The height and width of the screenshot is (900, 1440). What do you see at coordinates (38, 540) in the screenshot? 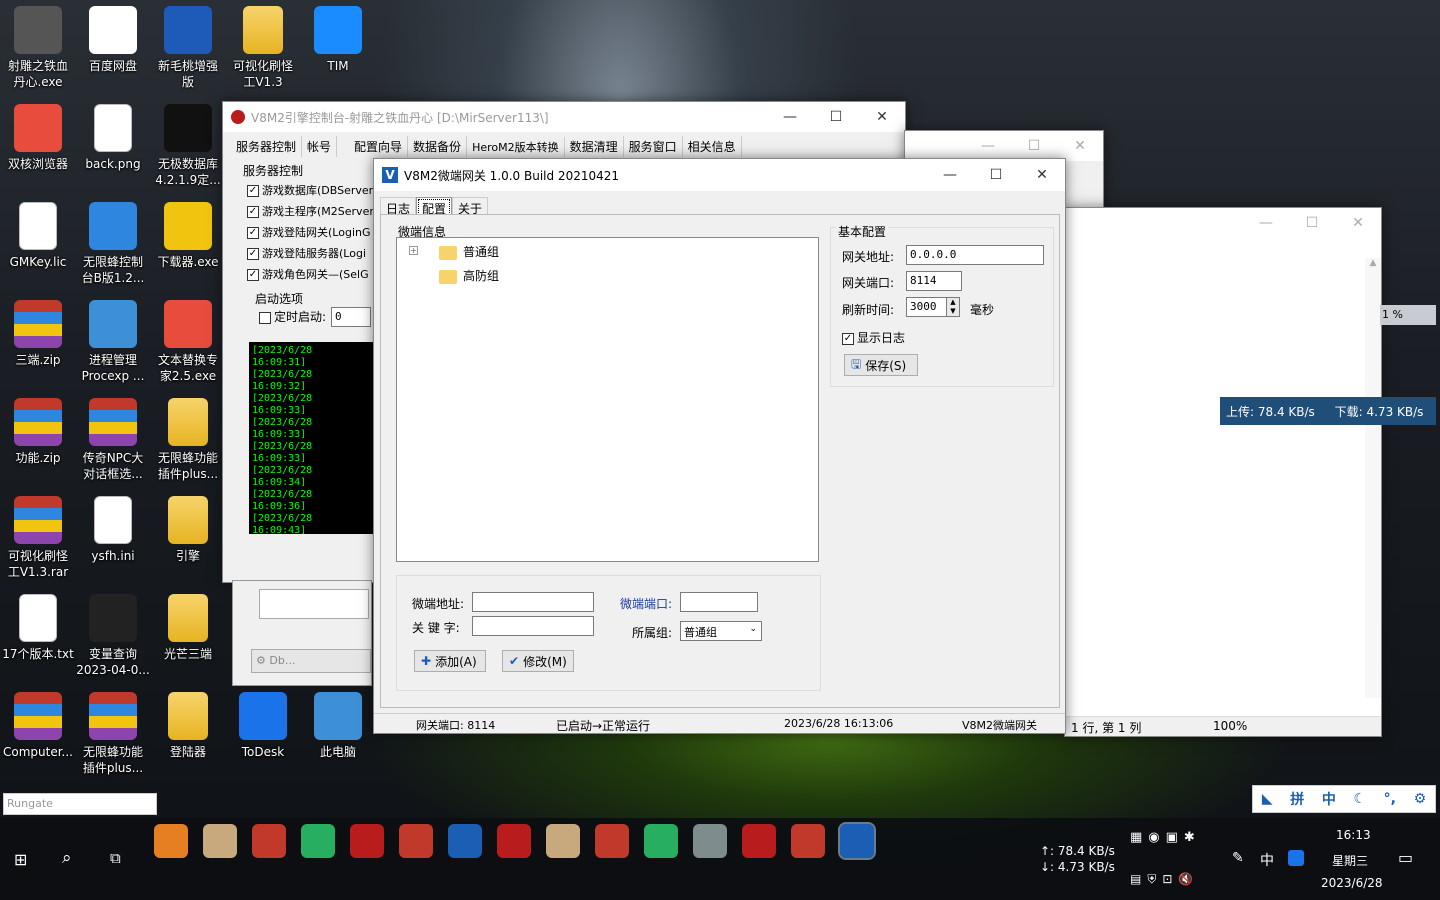
I see `desktop-icon: 可视化刷怪 工V1.3.rar` at bounding box center [38, 540].